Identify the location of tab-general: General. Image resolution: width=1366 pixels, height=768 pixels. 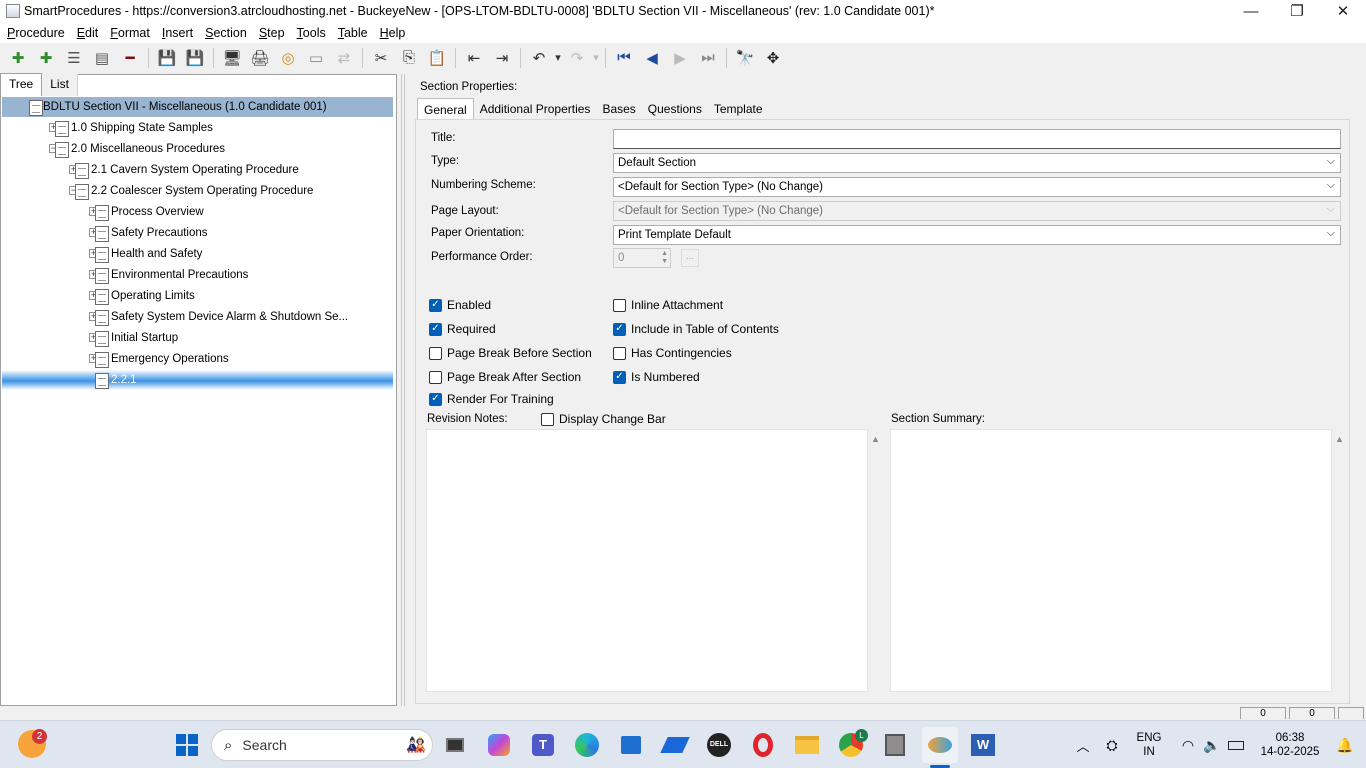
(445, 109).